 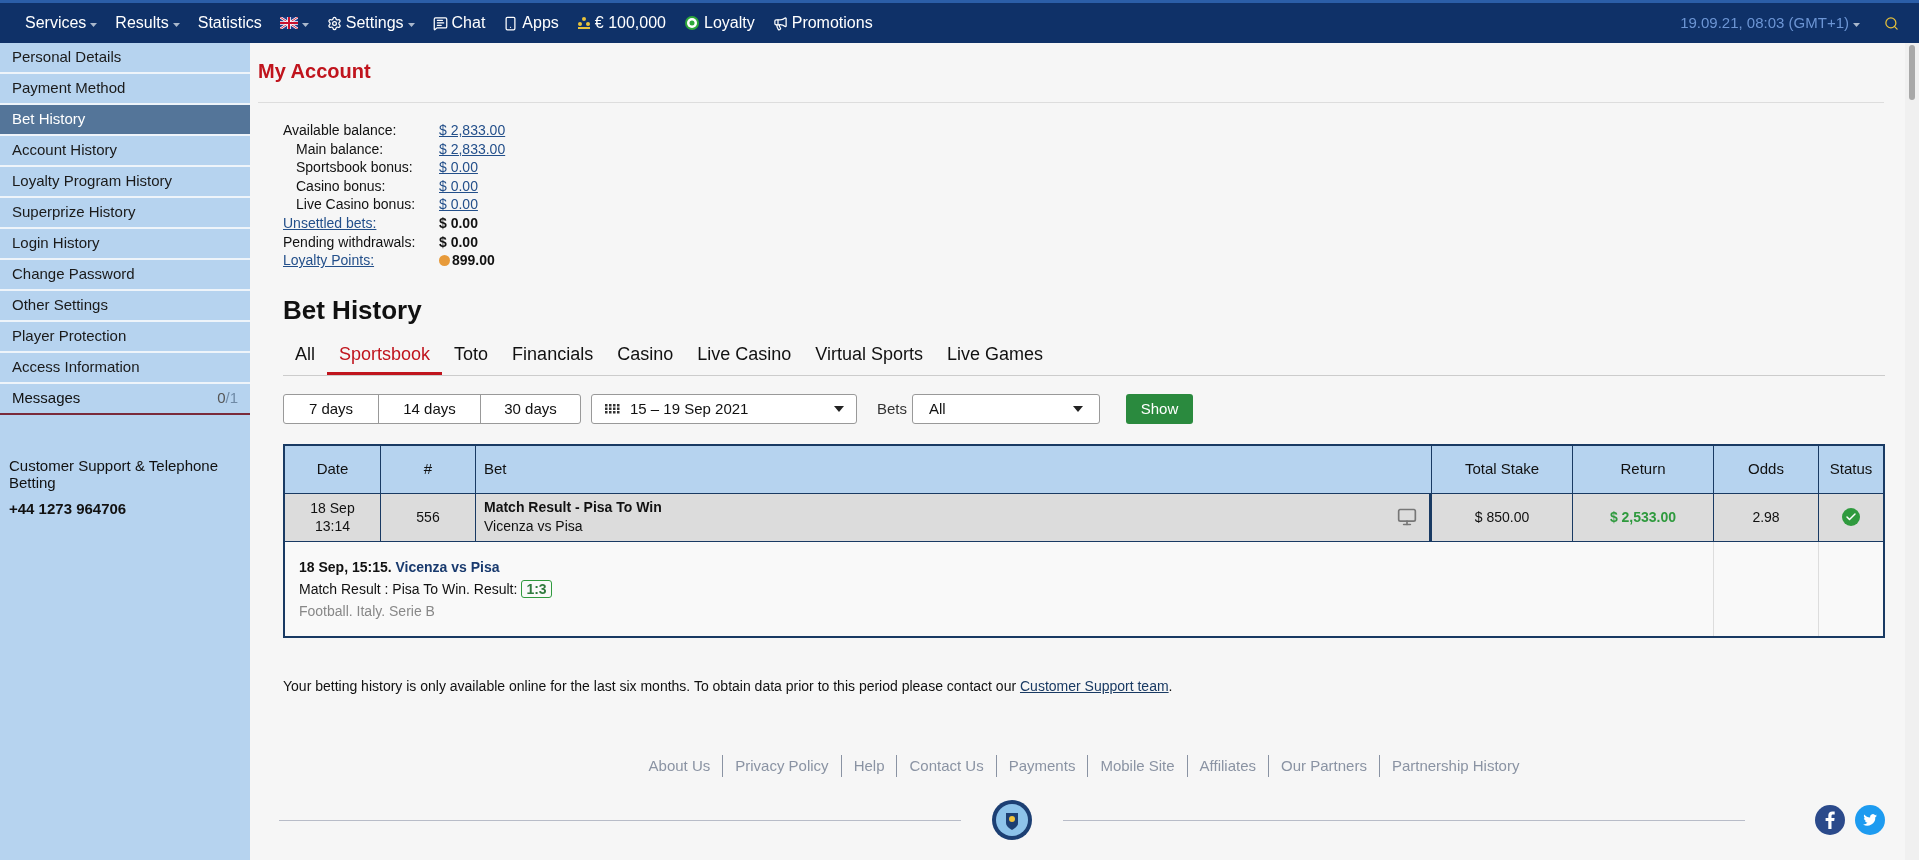 I want to click on column-header: Total Stake, so click(x=1501, y=469).